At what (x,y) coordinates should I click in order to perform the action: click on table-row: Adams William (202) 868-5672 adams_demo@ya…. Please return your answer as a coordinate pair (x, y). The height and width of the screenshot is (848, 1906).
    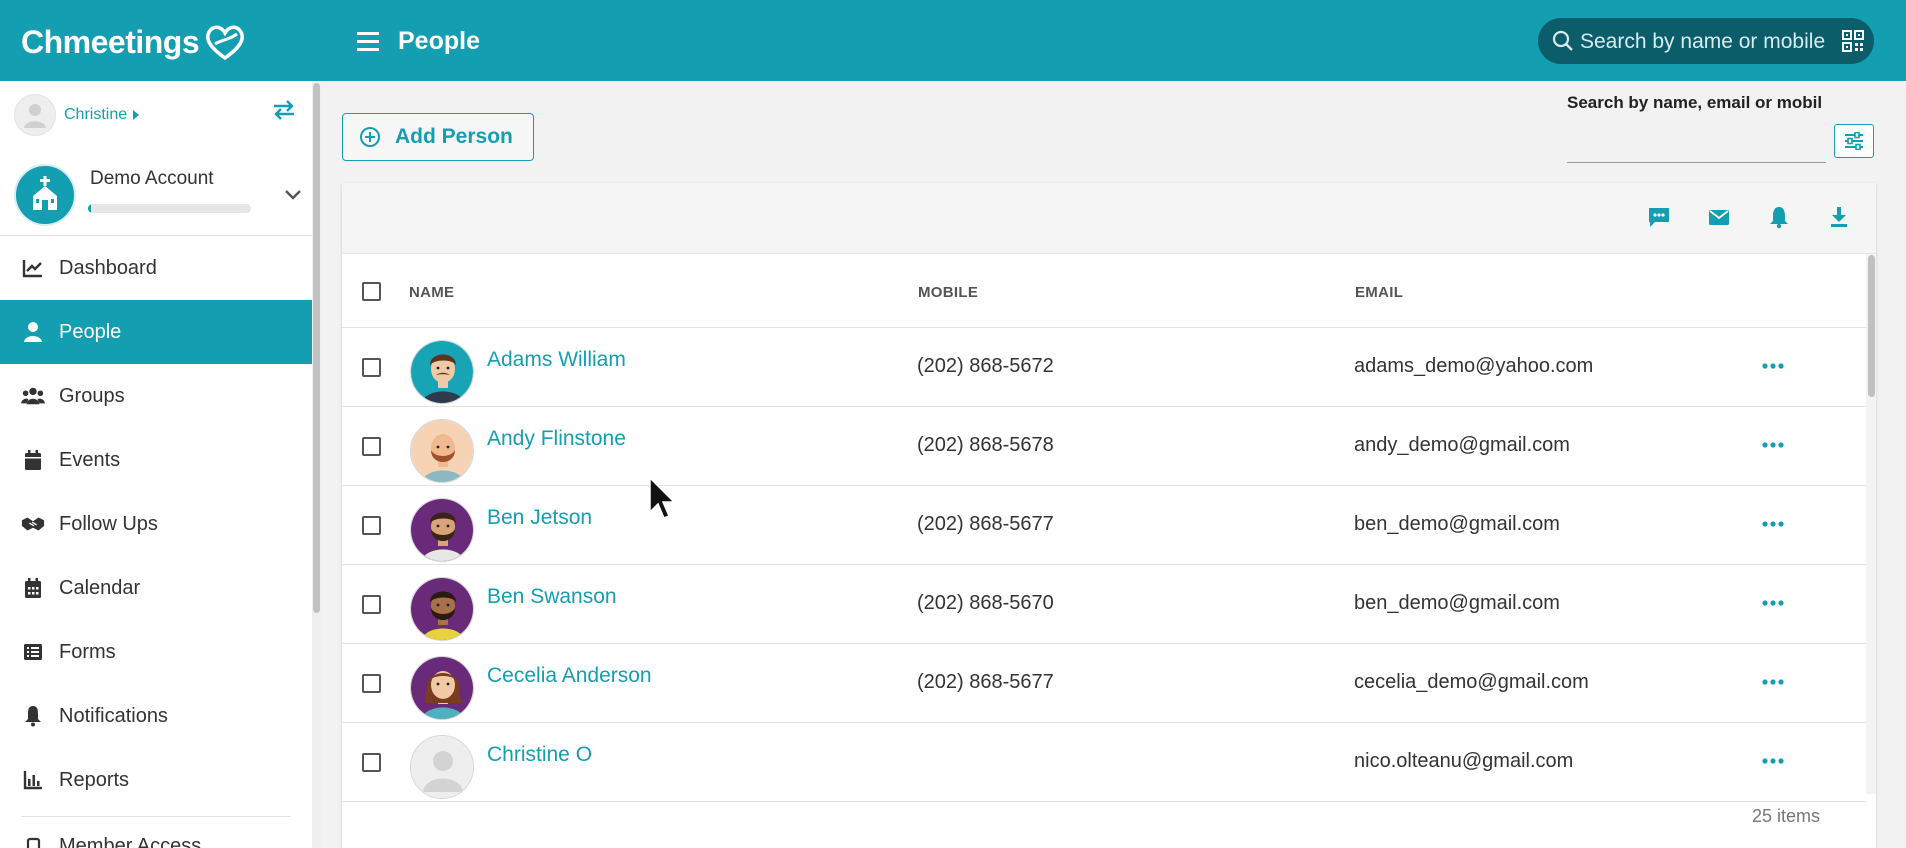
    Looking at the image, I should click on (1104, 367).